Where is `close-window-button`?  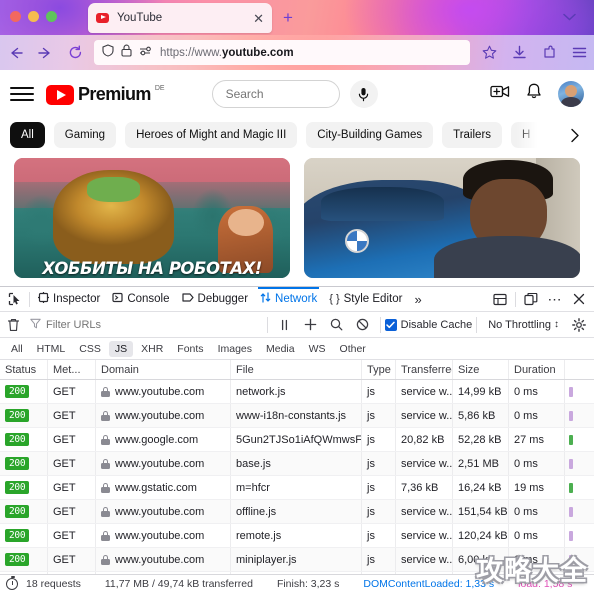 close-window-button is located at coordinates (15, 16).